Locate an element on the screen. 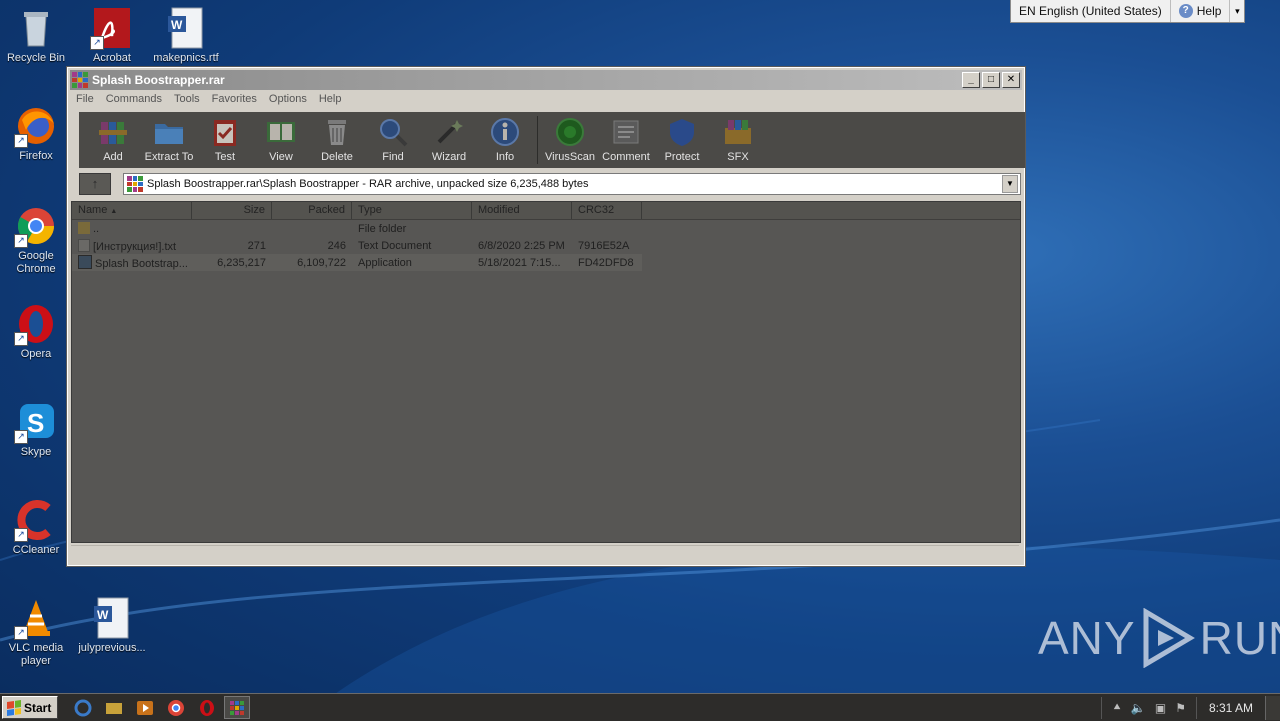 This screenshot has width=1280, height=721. desktop-icon-google-chrome: ↗ Google Chrome is located at coordinates (36, 240).